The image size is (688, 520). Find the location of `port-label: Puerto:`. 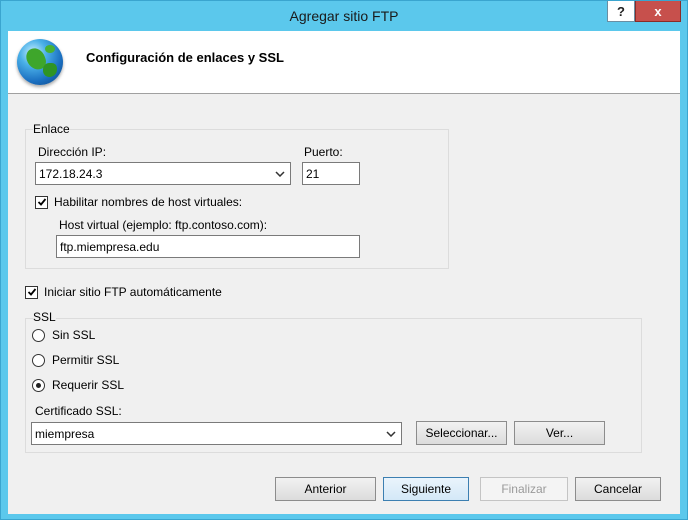

port-label: Puerto: is located at coordinates (323, 152).